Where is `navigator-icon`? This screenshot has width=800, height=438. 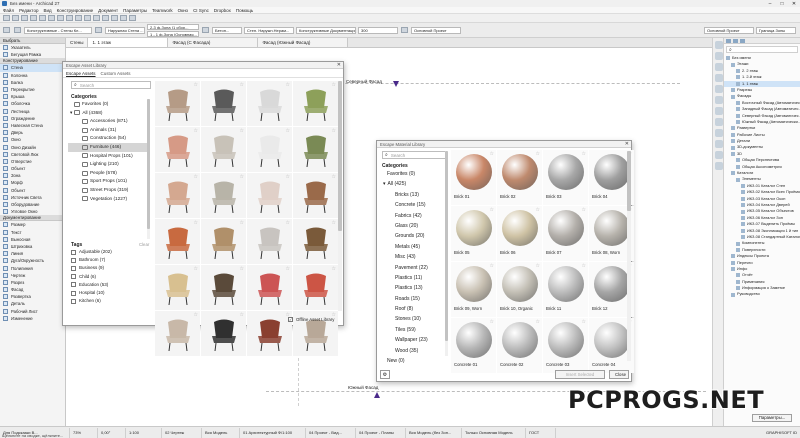 navigator-icon is located at coordinates (719, 45).